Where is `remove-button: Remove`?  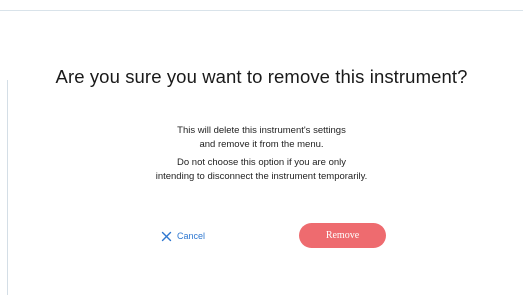
remove-button: Remove is located at coordinates (342, 235).